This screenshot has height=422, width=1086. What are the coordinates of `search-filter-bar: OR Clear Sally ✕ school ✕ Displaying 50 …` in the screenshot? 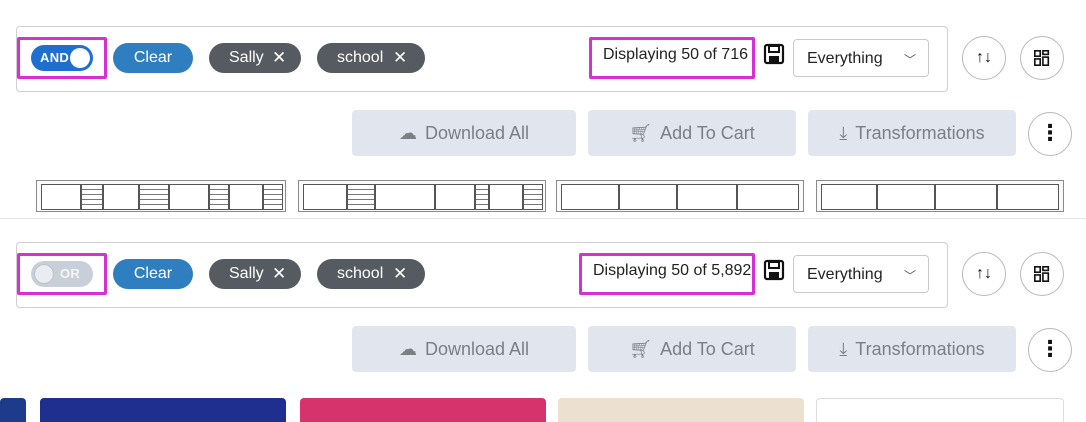 It's located at (482, 275).